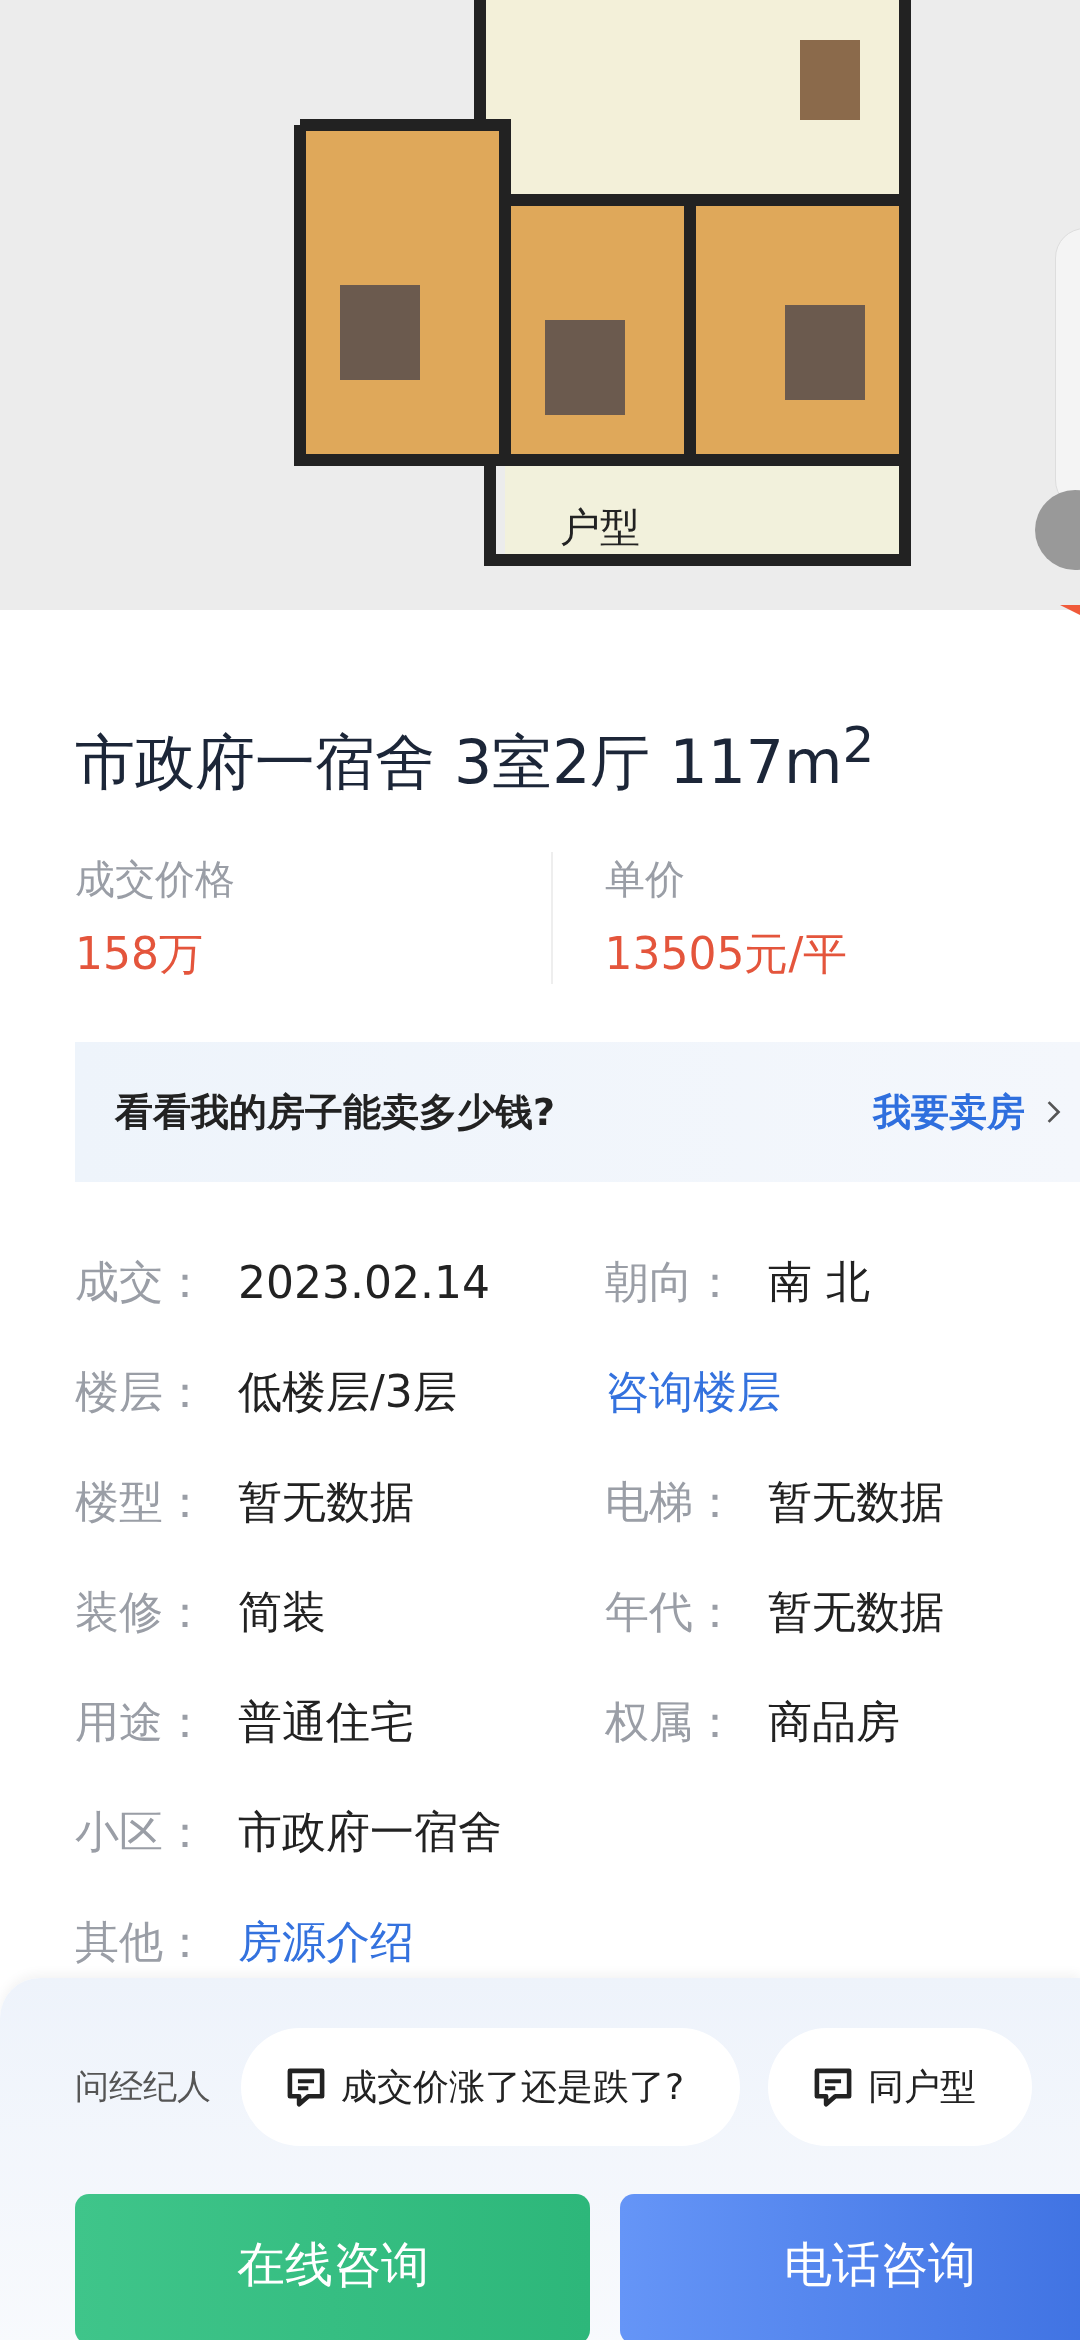  I want to click on banner-text: 看看我的房子能卖多少钱?, so click(336, 1112).